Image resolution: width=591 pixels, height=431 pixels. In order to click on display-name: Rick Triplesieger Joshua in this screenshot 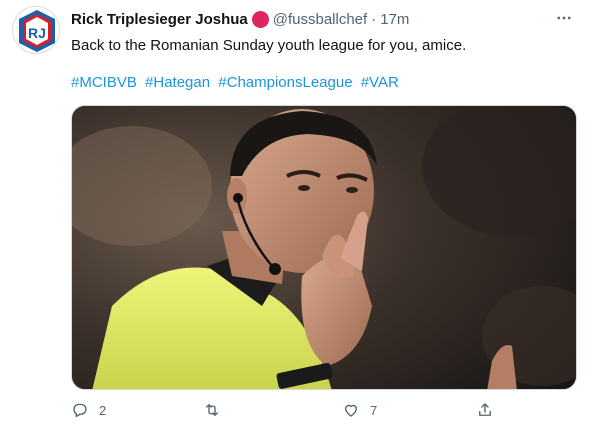, I will do `click(159, 19)`.